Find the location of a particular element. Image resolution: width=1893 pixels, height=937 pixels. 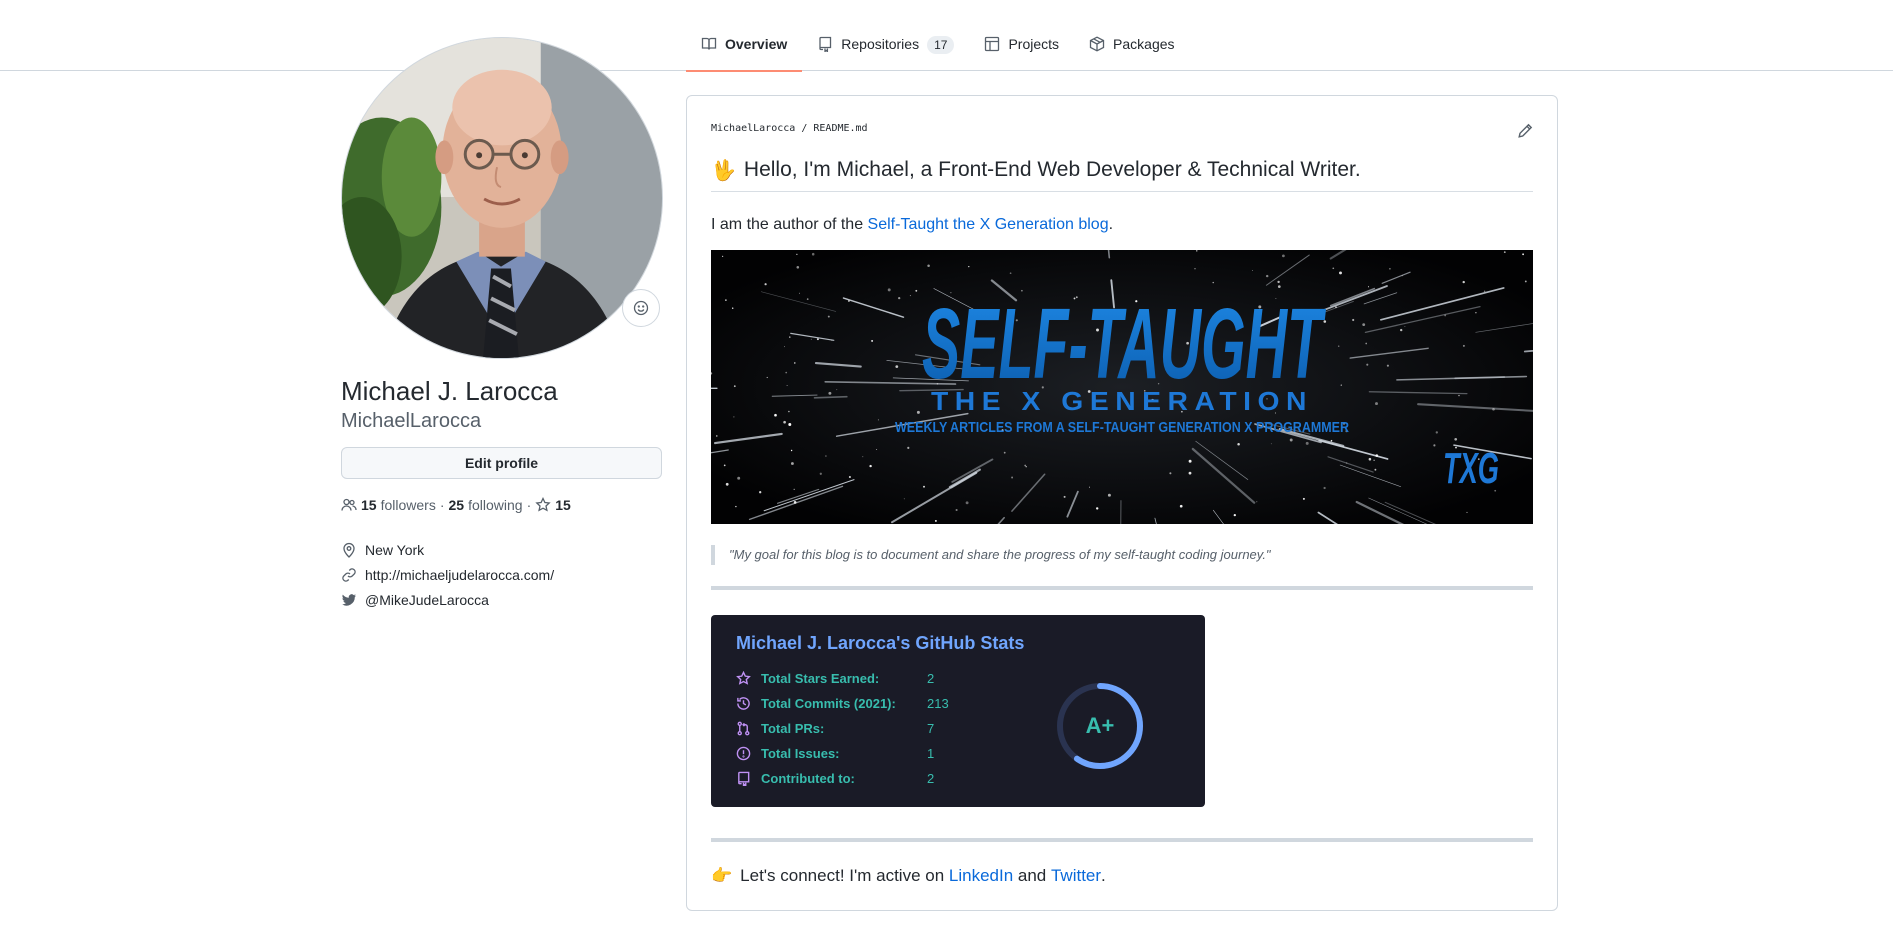

history-icon is located at coordinates (743, 703).